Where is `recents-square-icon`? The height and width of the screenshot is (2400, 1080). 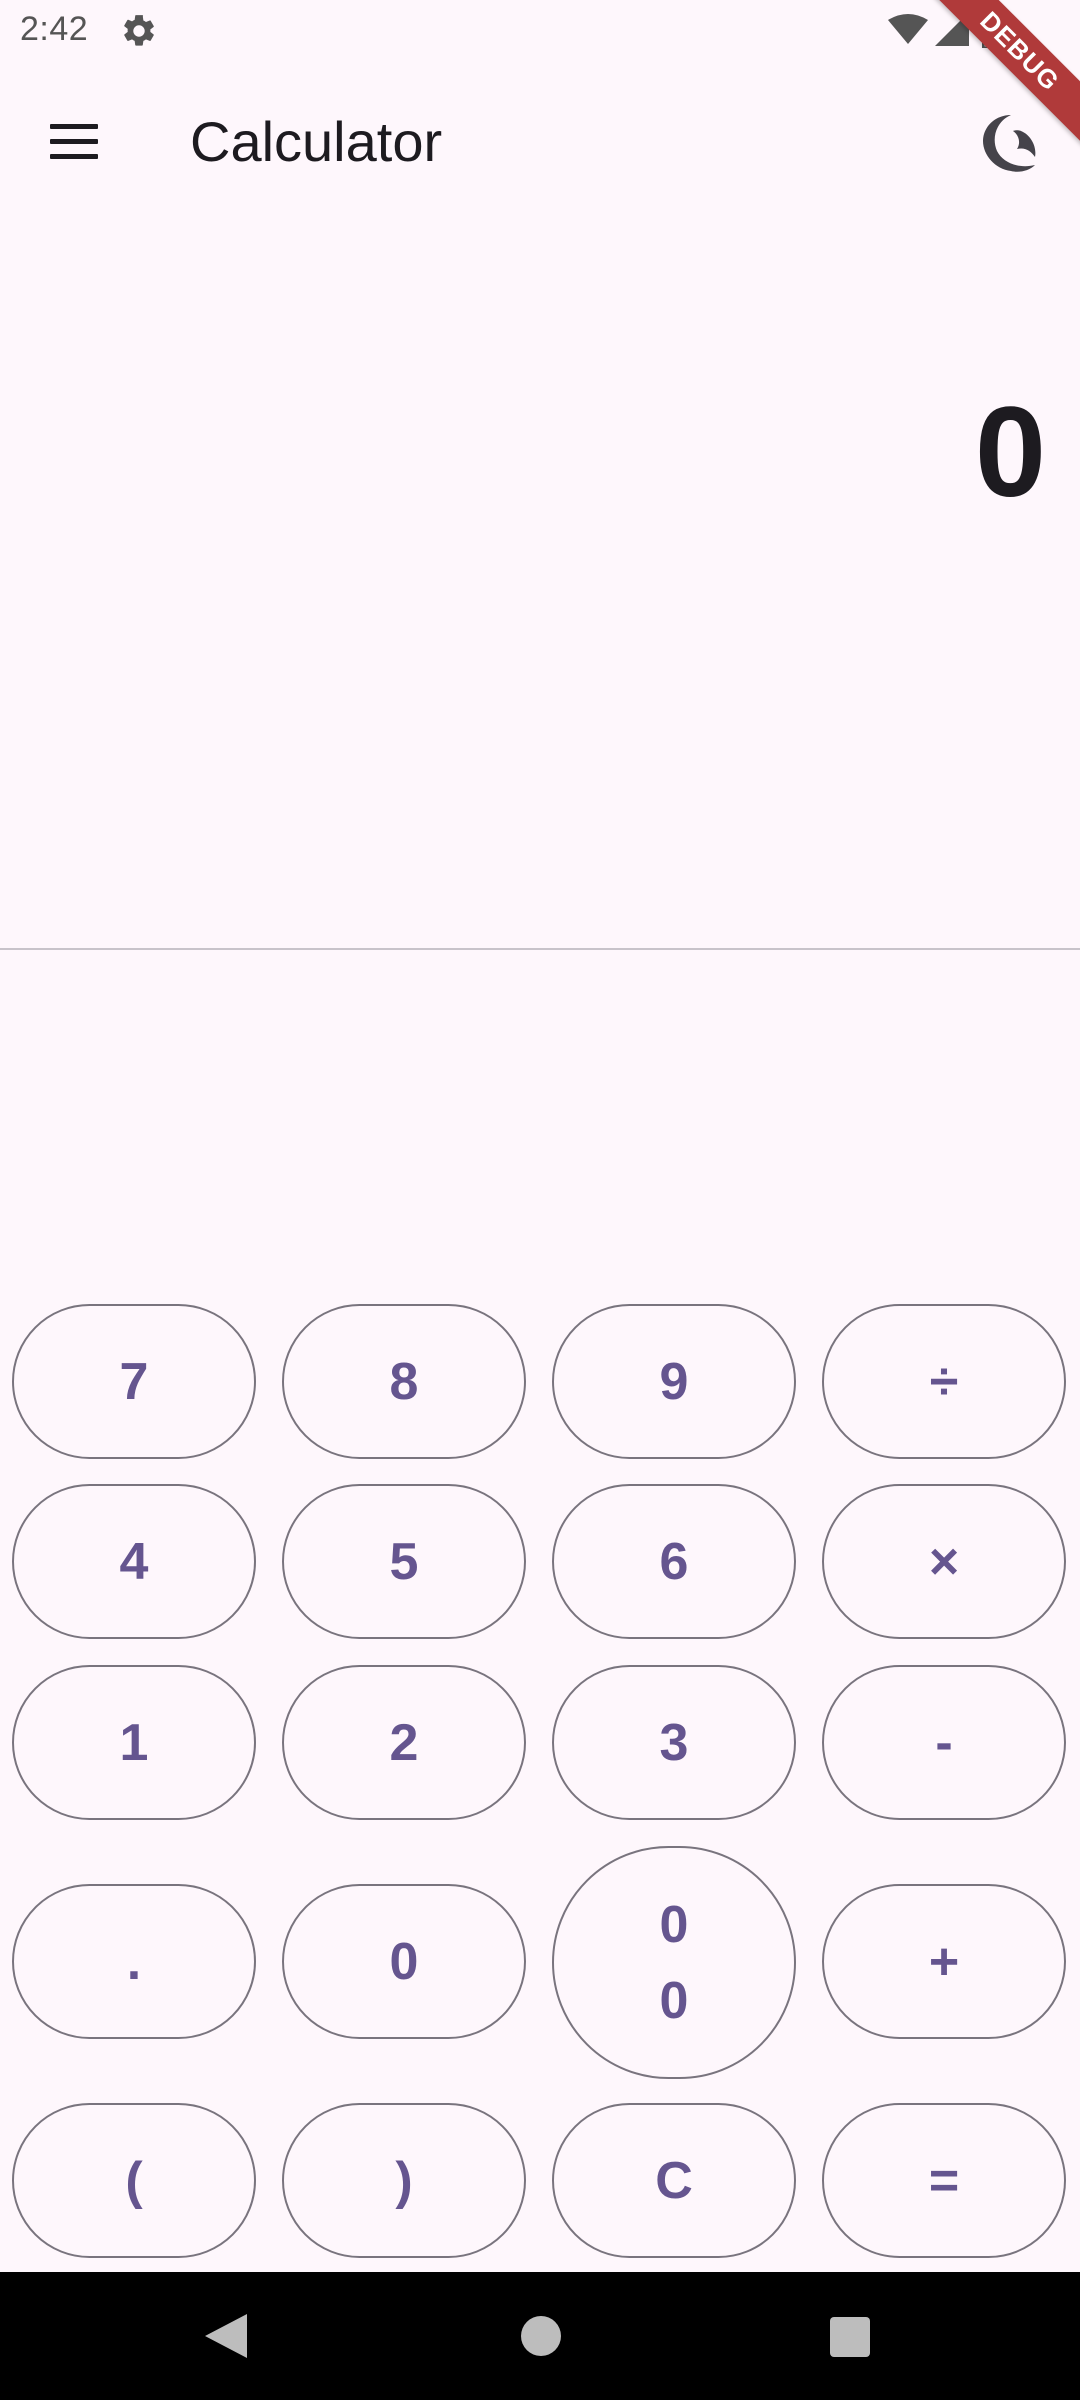 recents-square-icon is located at coordinates (850, 2337).